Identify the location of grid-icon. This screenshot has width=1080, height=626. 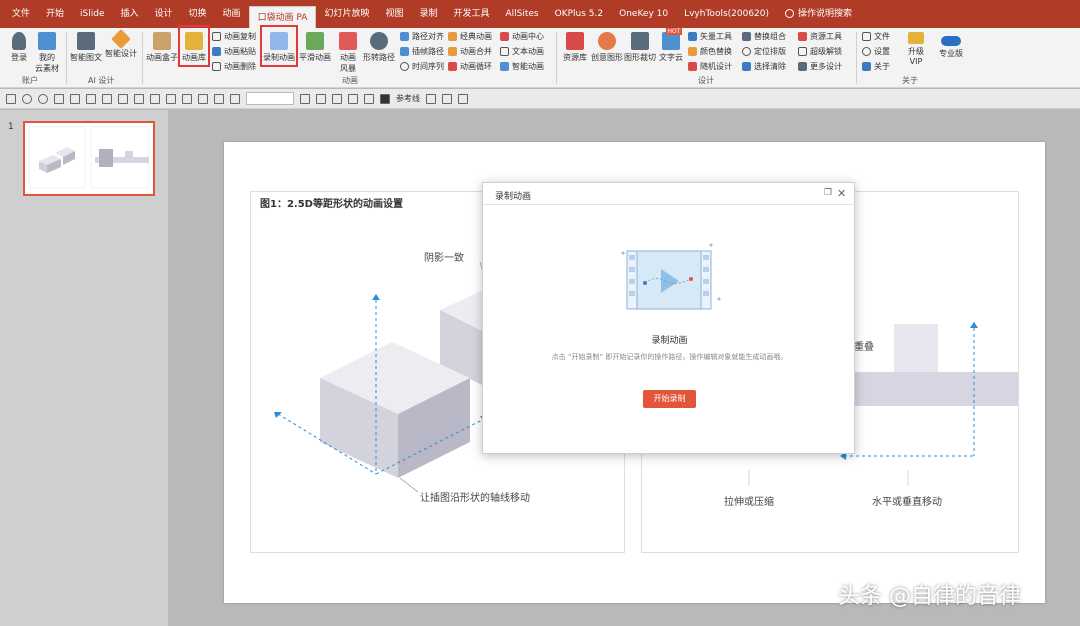
(447, 98).